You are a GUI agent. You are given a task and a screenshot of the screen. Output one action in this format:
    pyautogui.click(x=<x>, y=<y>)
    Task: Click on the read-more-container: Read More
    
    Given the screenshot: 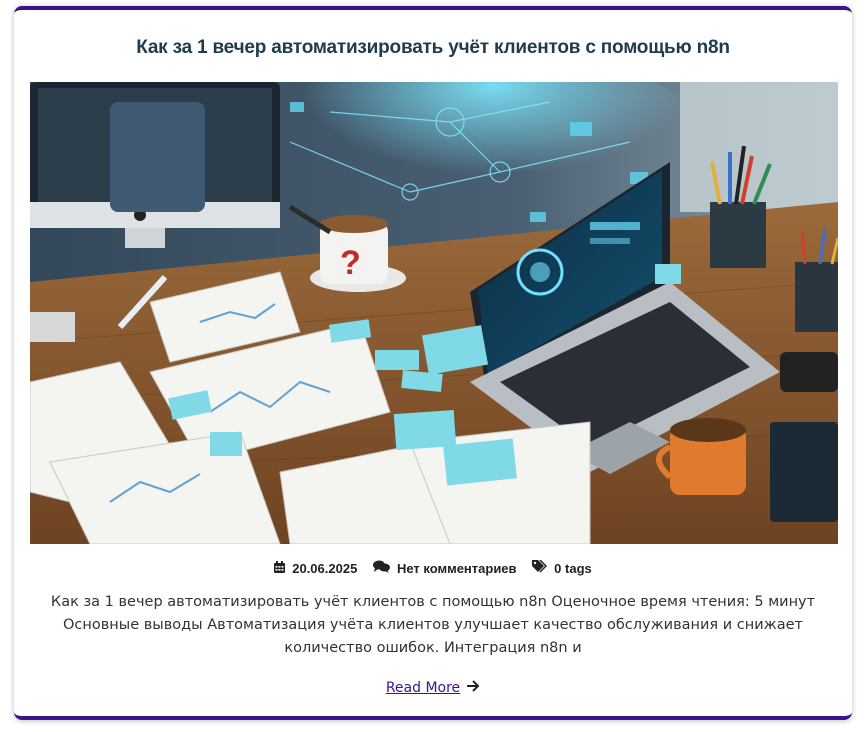 What is the action you would take?
    pyautogui.click(x=433, y=688)
    